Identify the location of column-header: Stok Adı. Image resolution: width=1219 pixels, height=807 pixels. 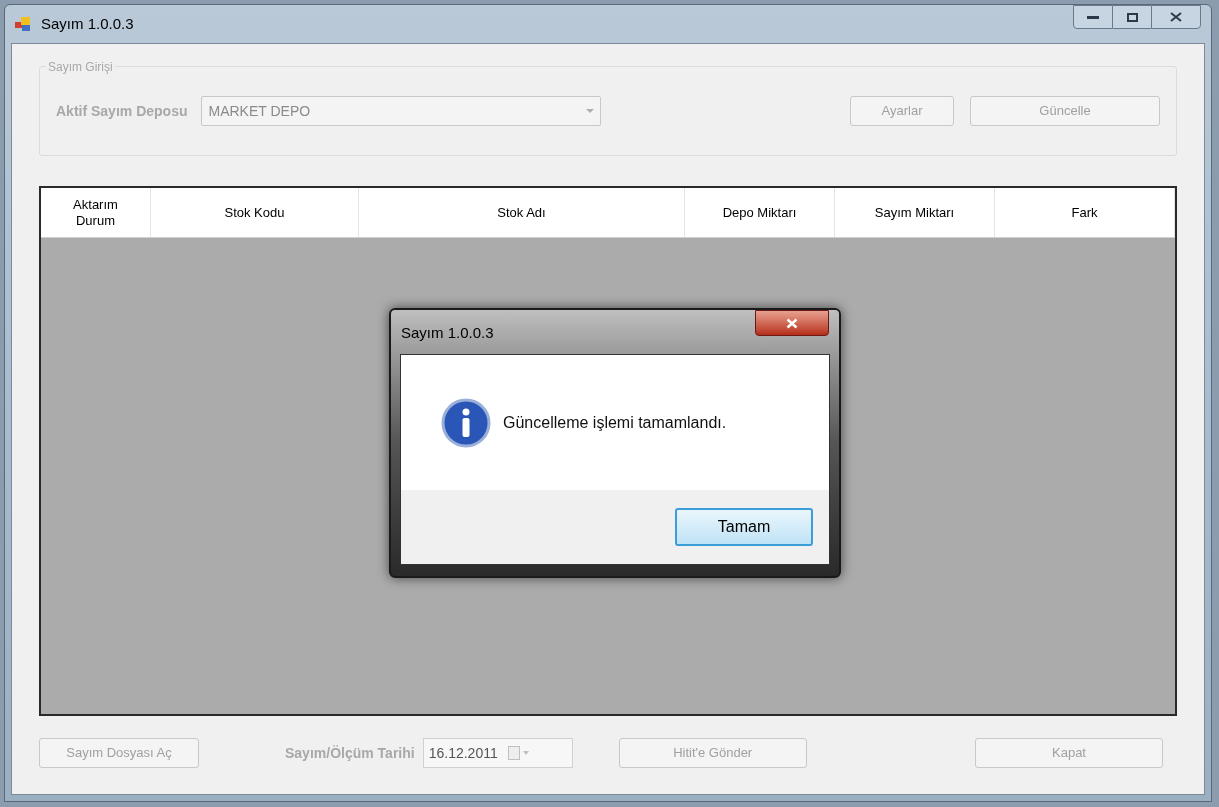
(522, 212).